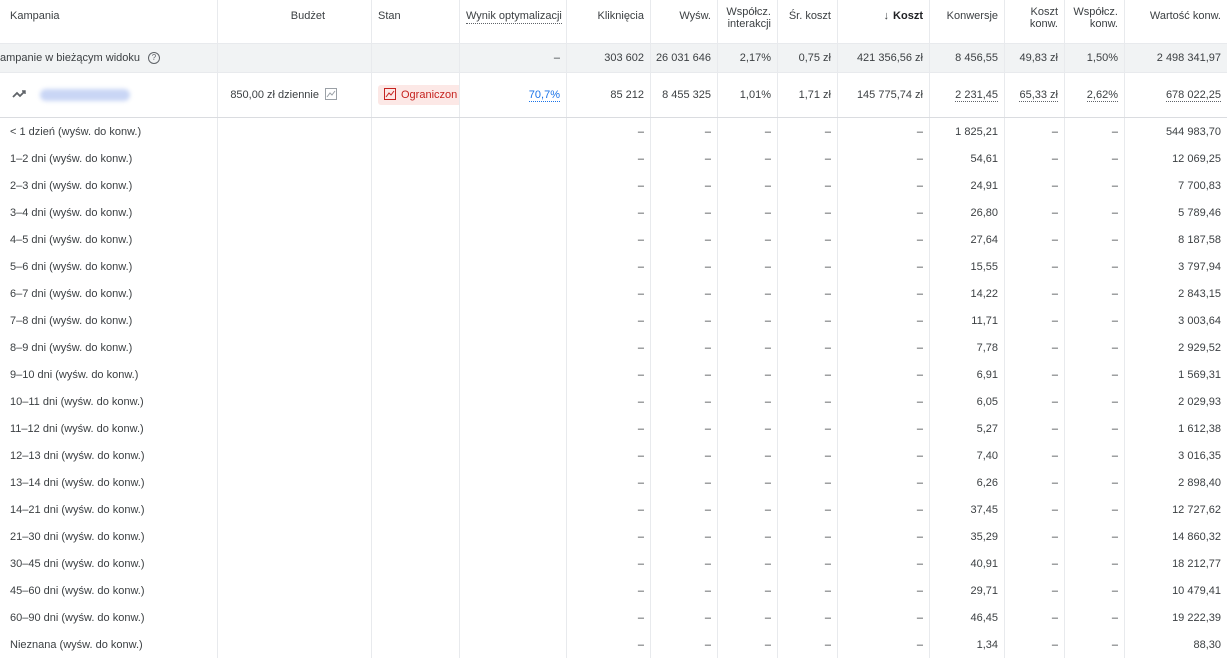  Describe the element at coordinates (1196, 617) in the screenshot. I see `segment-conv-value: 19 222,39` at that location.